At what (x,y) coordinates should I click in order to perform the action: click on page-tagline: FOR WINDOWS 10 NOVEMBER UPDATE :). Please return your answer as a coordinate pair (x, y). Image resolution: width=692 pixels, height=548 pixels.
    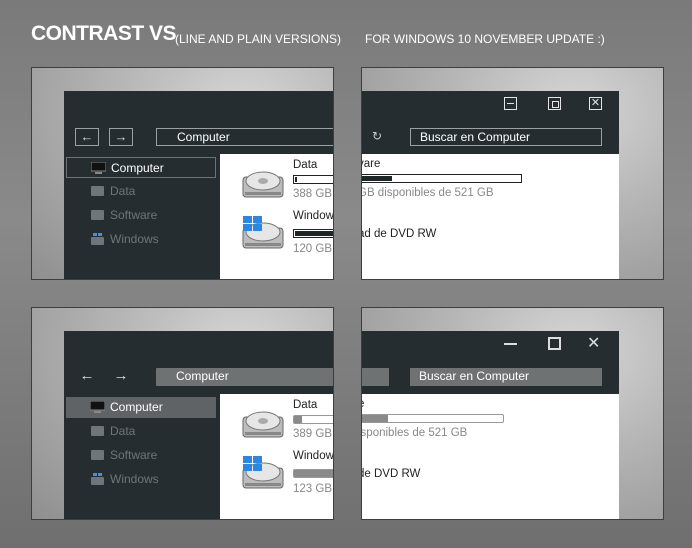
    Looking at the image, I should click on (485, 39).